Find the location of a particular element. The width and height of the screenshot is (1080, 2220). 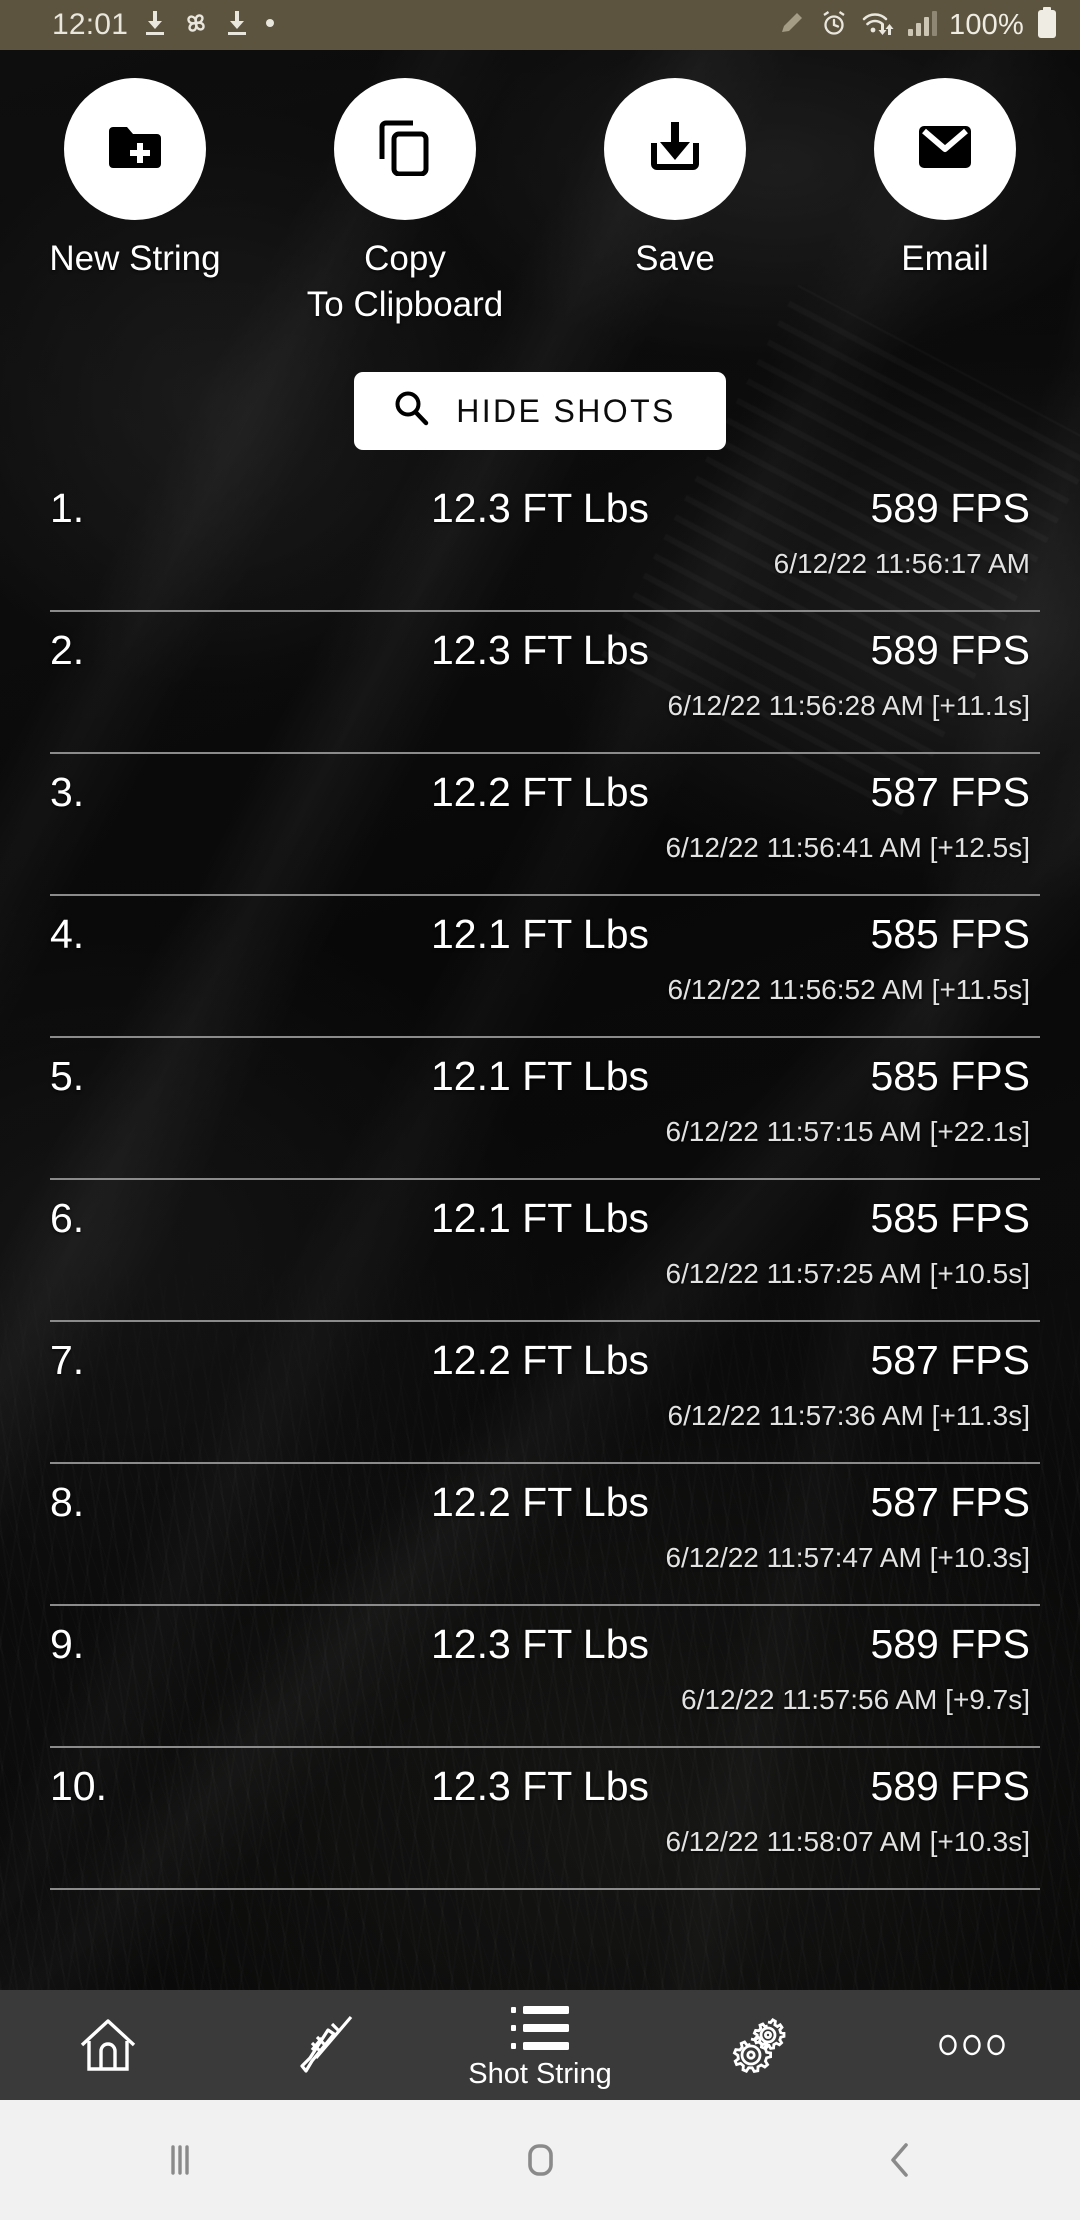

shot-row-main: 5. 12.1 FT Lbs 585 FPS is located at coordinates (540, 1069).